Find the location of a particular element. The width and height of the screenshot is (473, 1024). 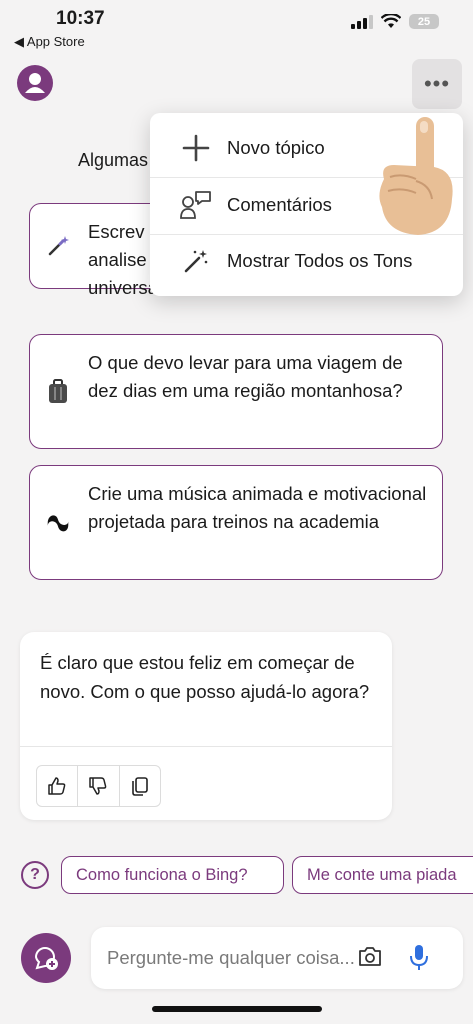

back-to-app-store: ◀ App Store is located at coordinates (49, 42).